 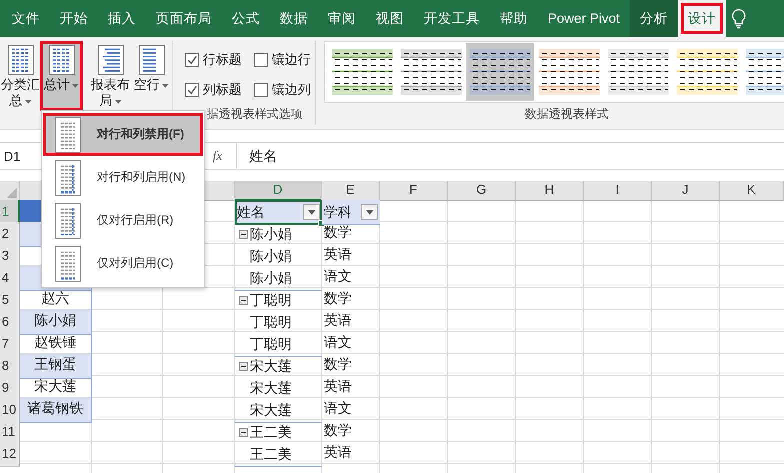 I want to click on ribbon-button: 报表布局, so click(x=110, y=76).